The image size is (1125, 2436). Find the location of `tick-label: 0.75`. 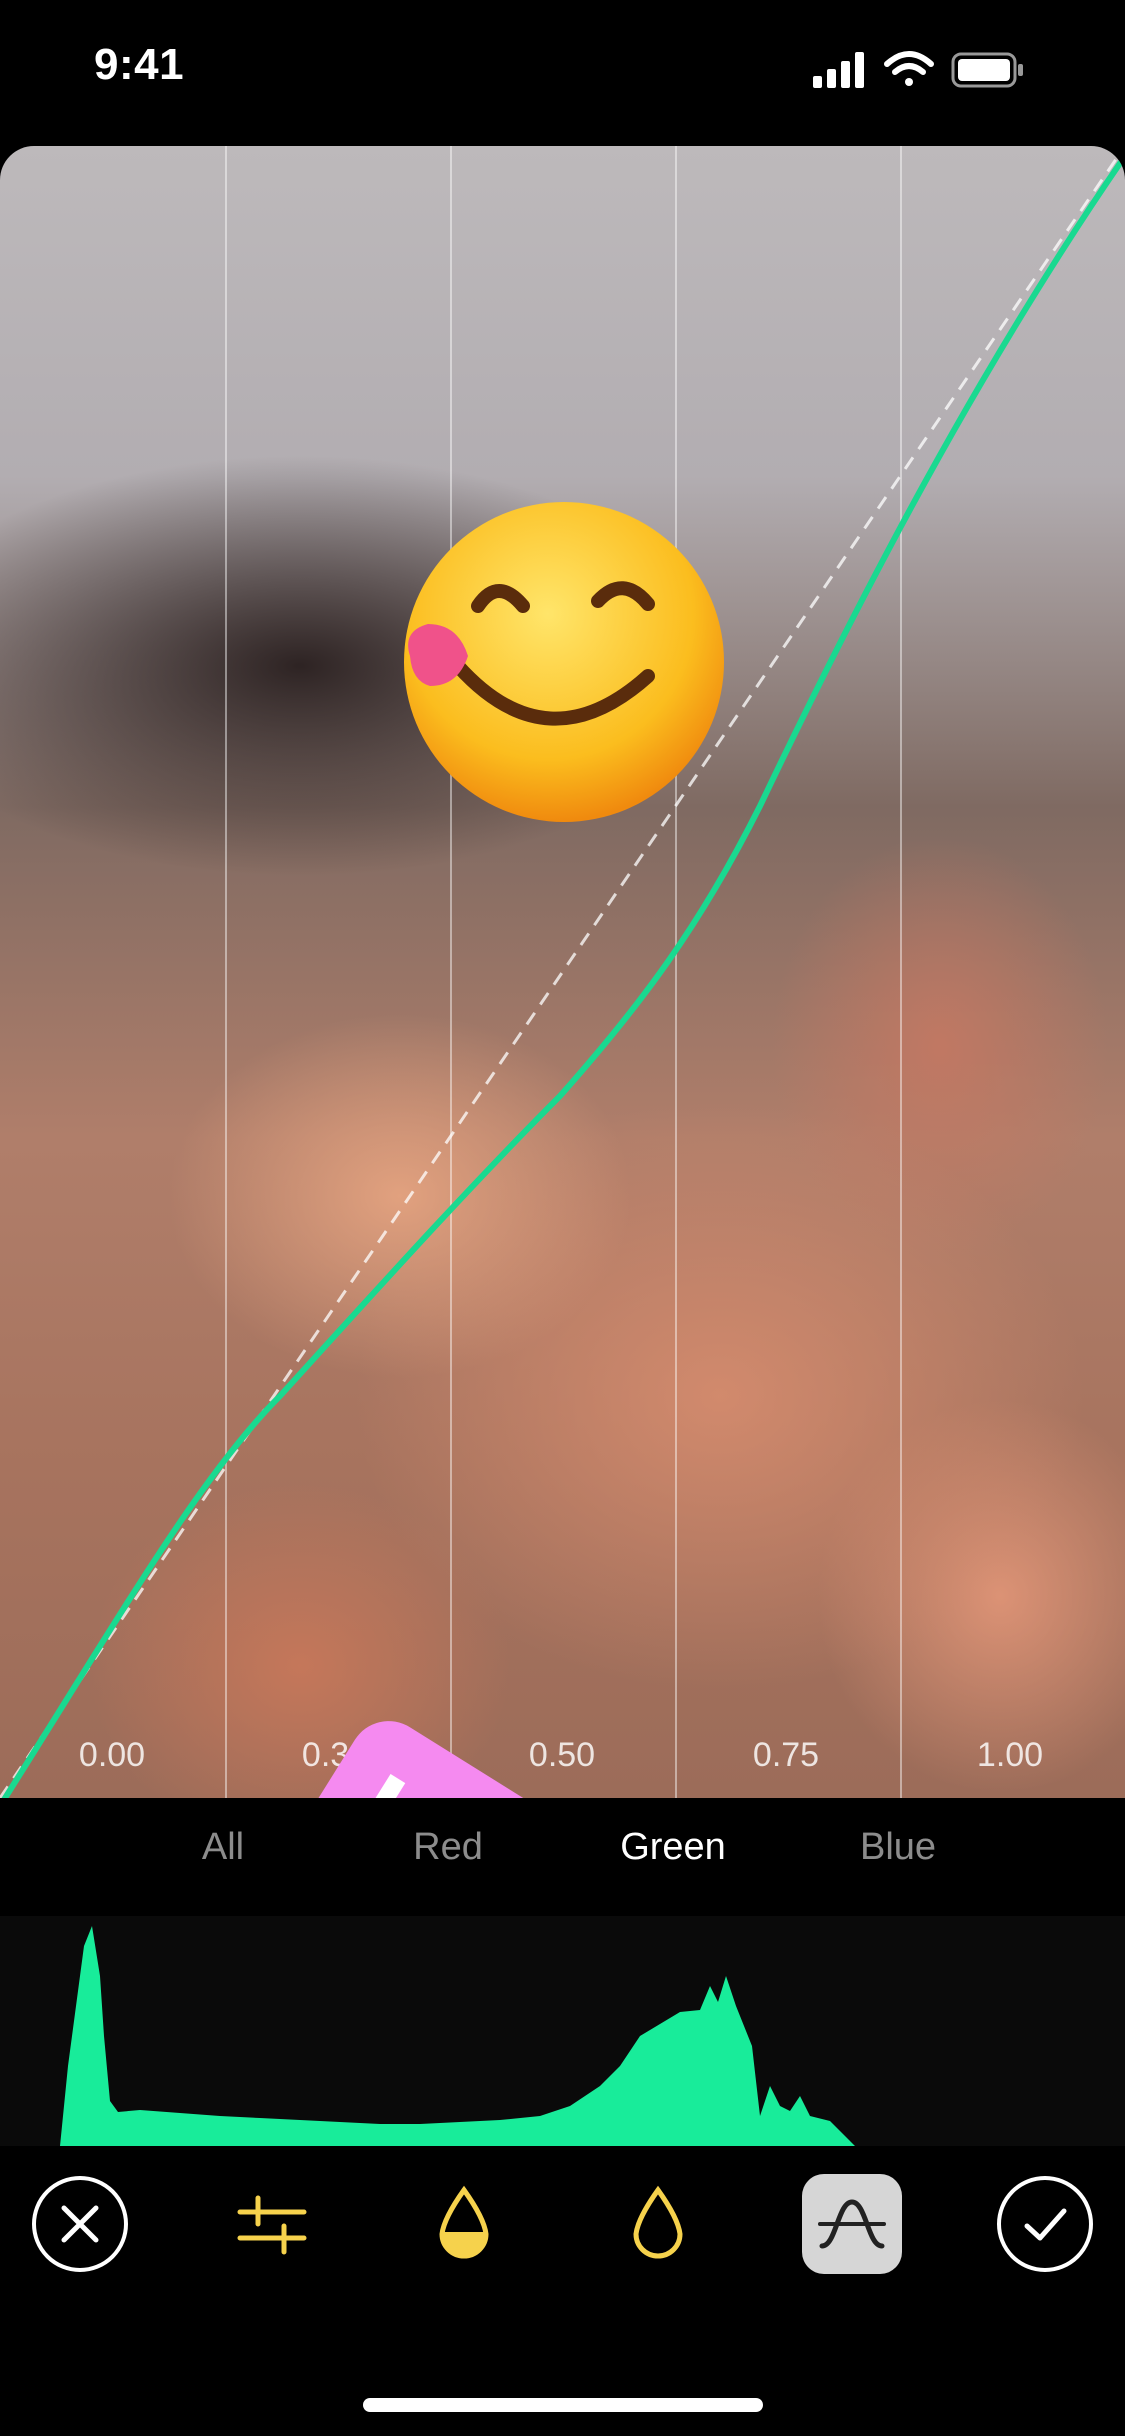

tick-label: 0.75 is located at coordinates (786, 1755).